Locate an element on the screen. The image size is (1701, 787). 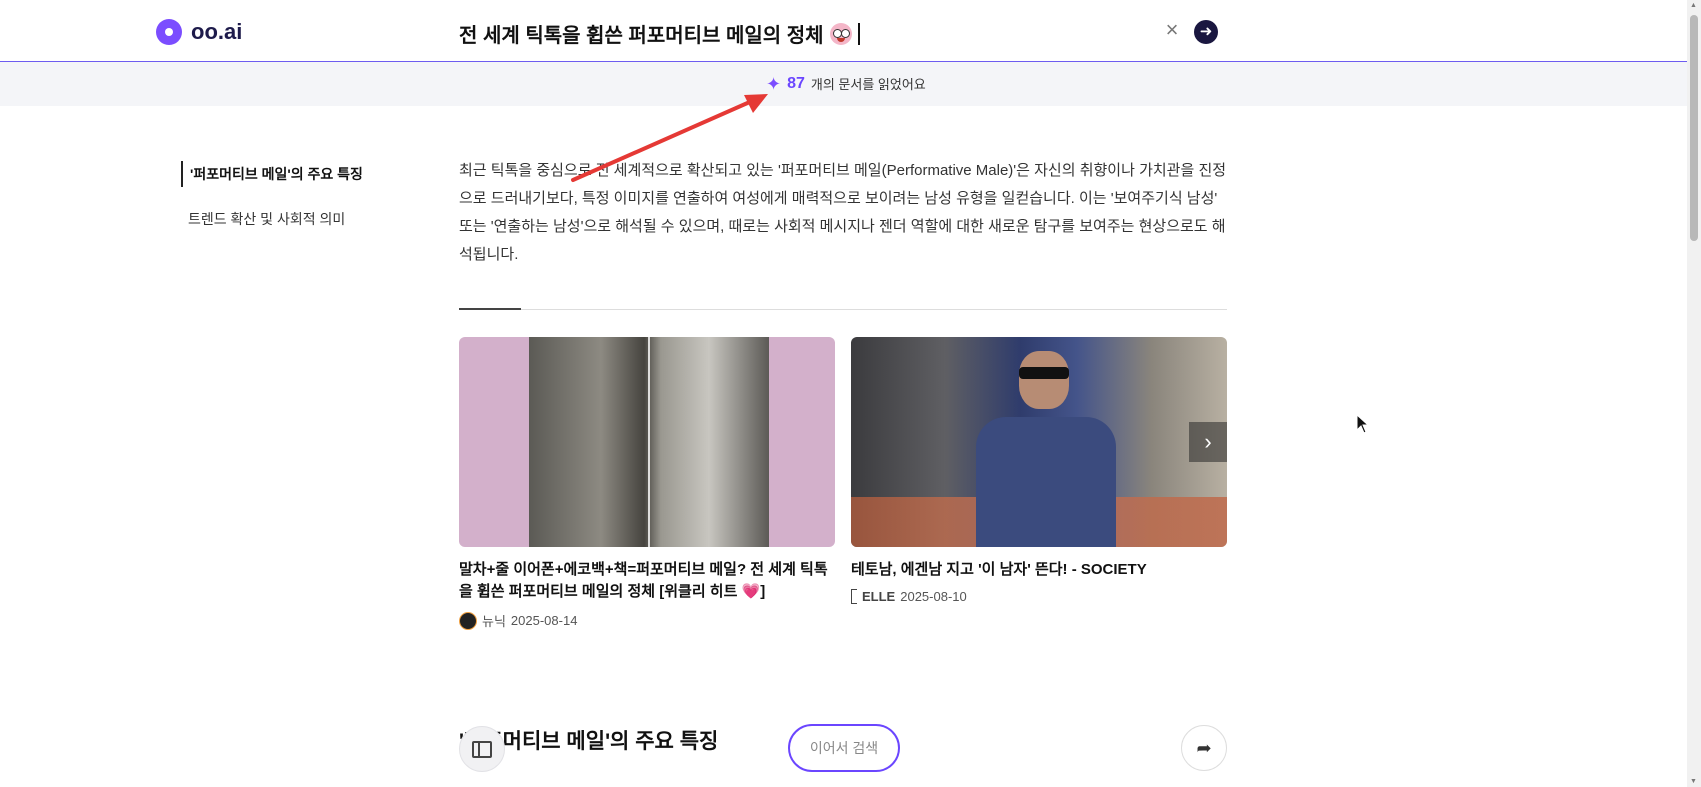
share-button: ➦ is located at coordinates (1204, 748).